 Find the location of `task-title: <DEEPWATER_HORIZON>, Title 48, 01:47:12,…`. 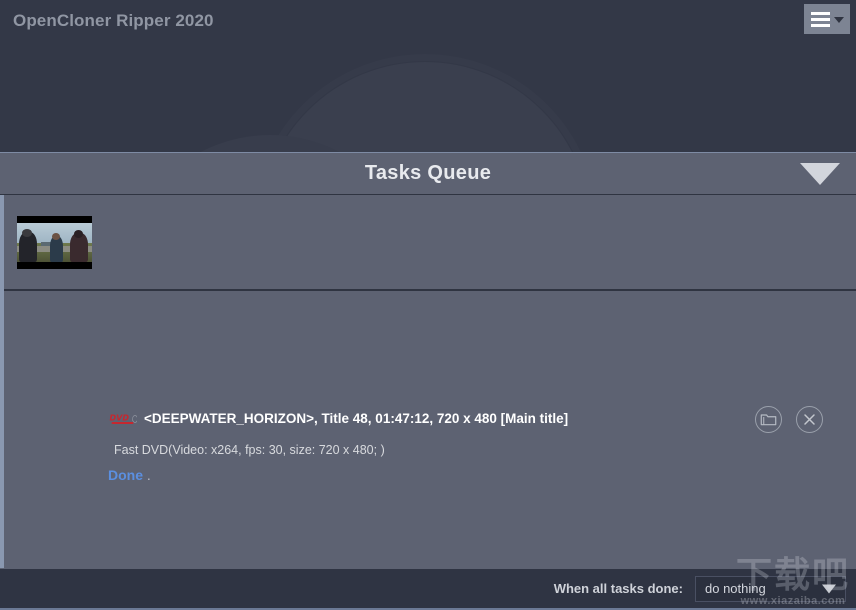

task-title: <DEEPWATER_HORIZON>, Title 48, 01:47:12,… is located at coordinates (356, 418).